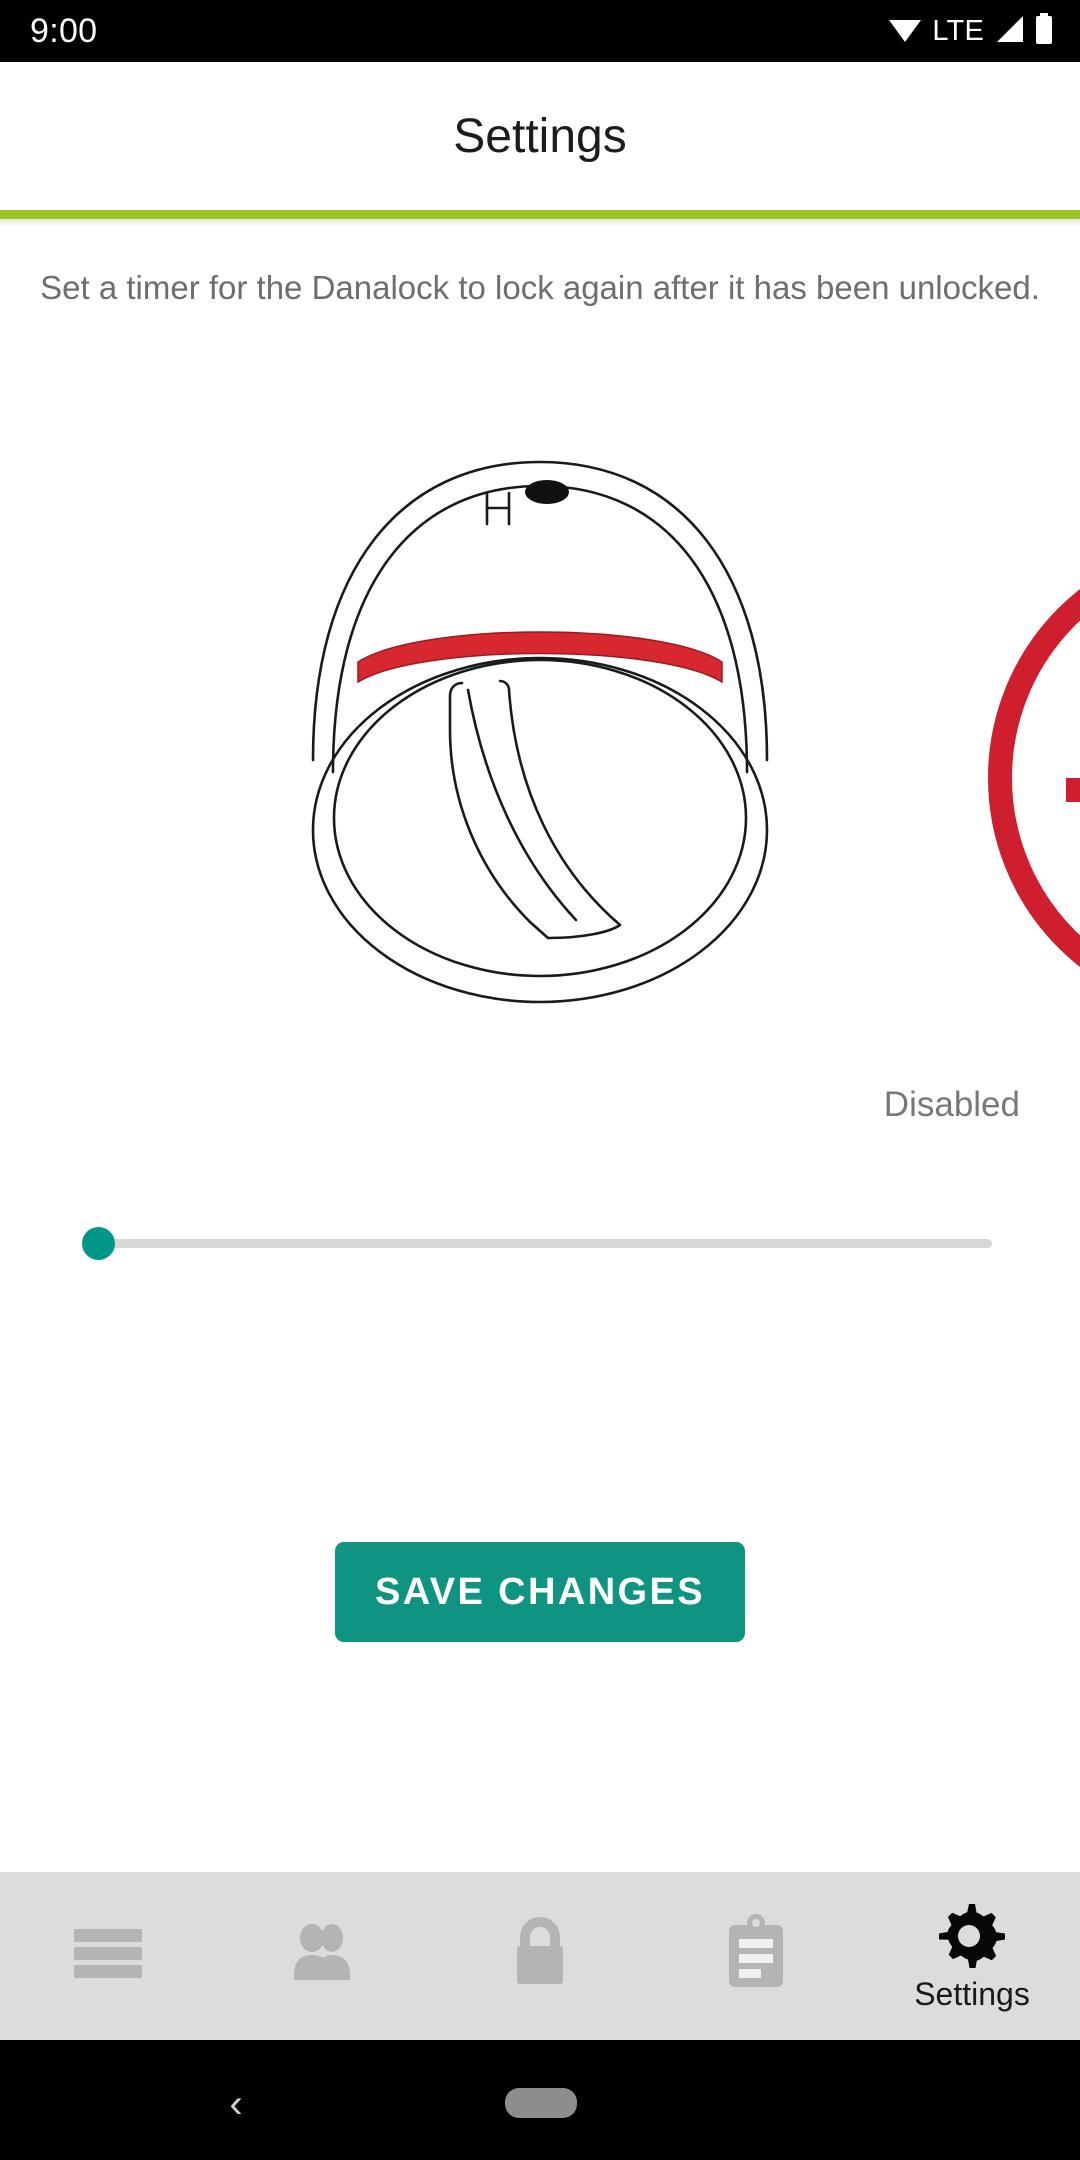 The width and height of the screenshot is (1080, 2160). I want to click on lock-icon, so click(540, 1952).